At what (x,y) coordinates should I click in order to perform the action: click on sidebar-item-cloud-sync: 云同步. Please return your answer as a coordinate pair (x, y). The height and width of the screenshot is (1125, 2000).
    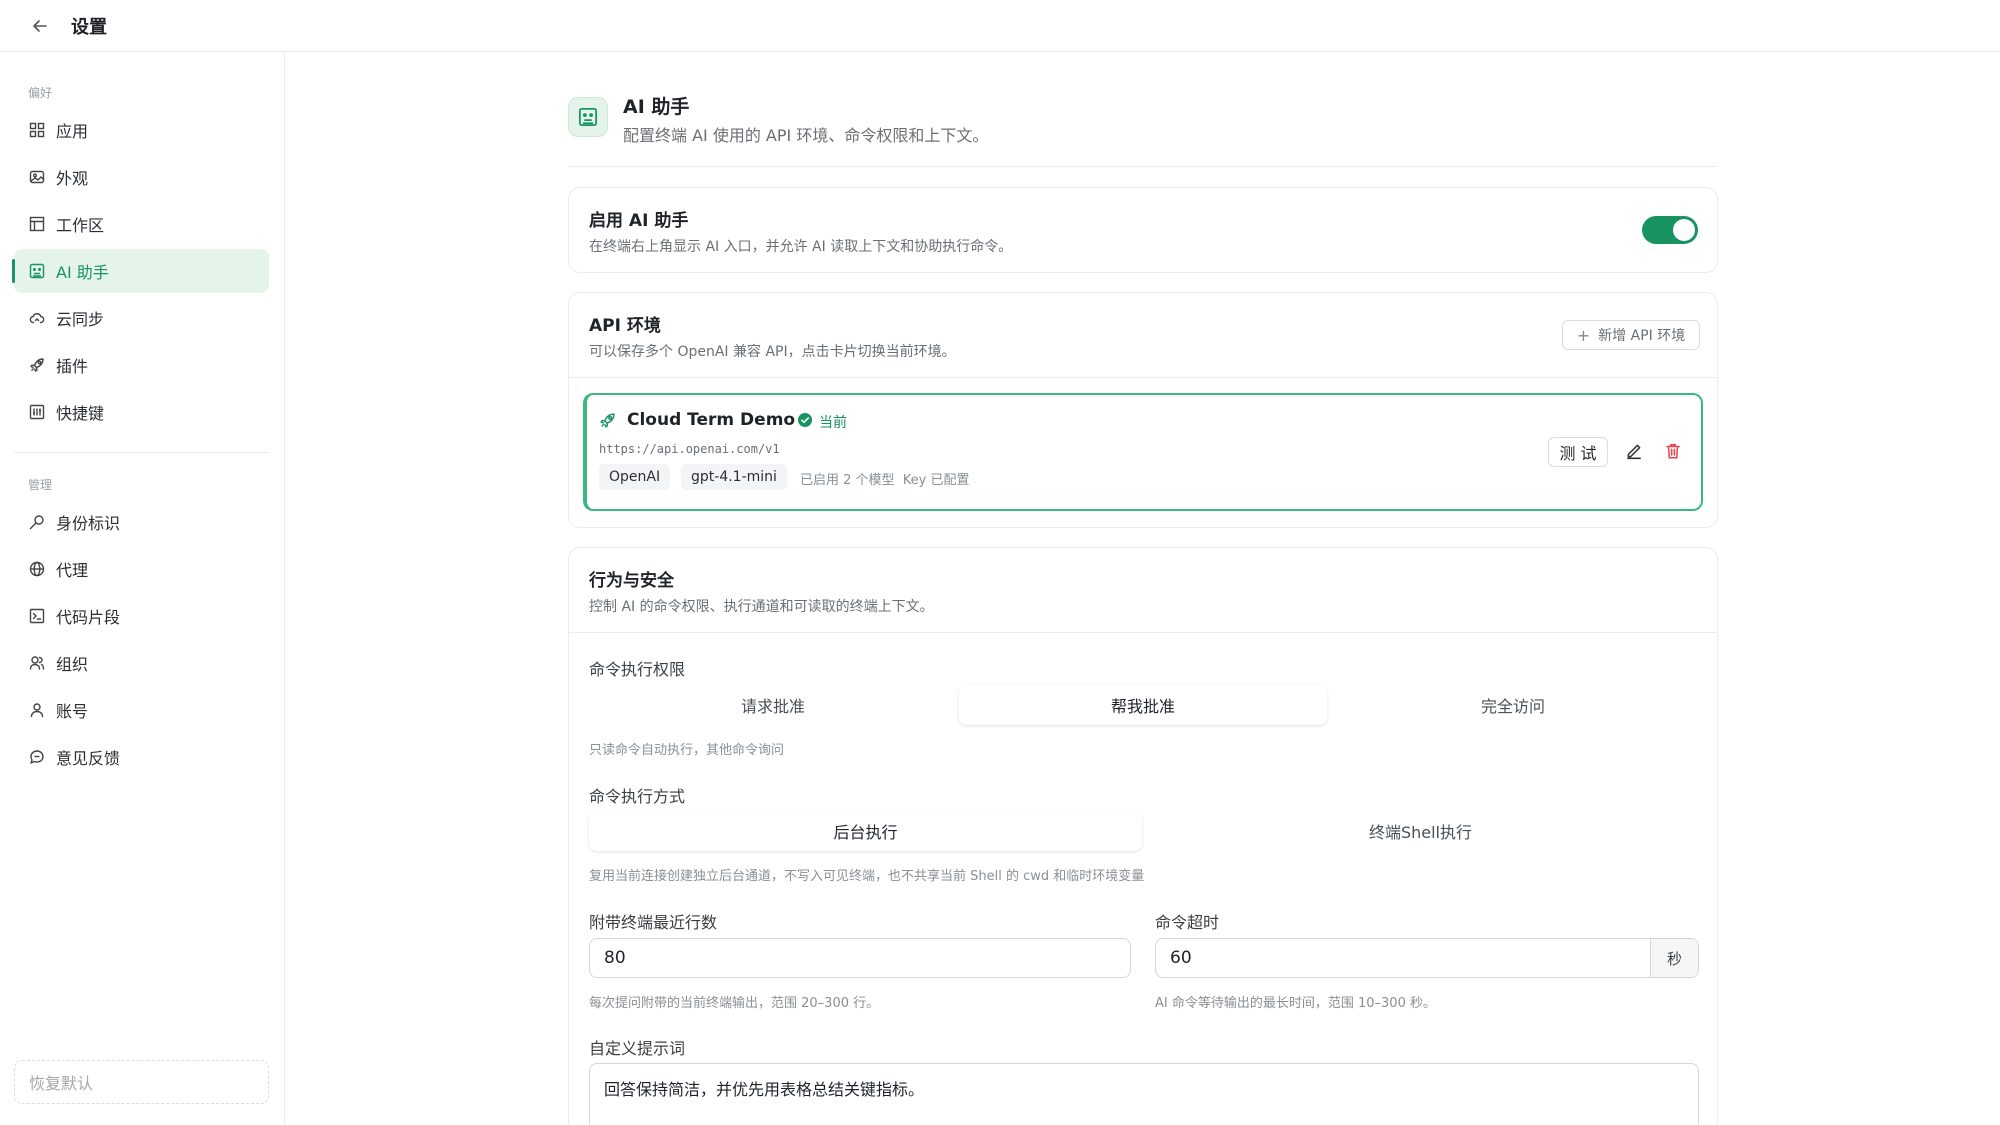
    Looking at the image, I should click on (141, 318).